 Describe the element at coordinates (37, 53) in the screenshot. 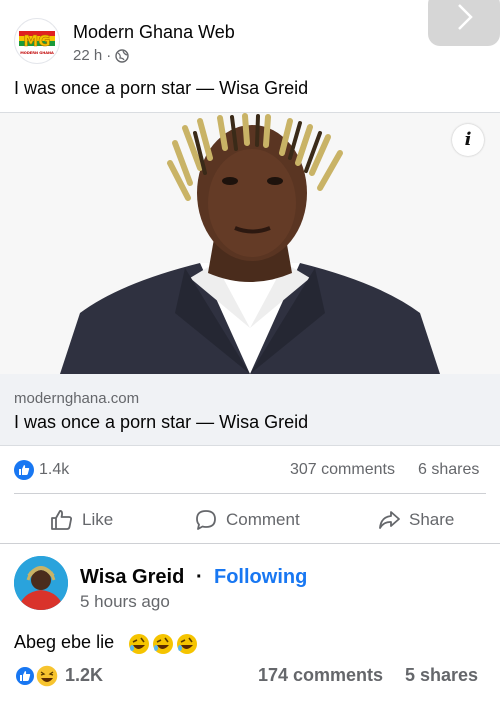

I see `svg-text: MODERN GHANA` at that location.